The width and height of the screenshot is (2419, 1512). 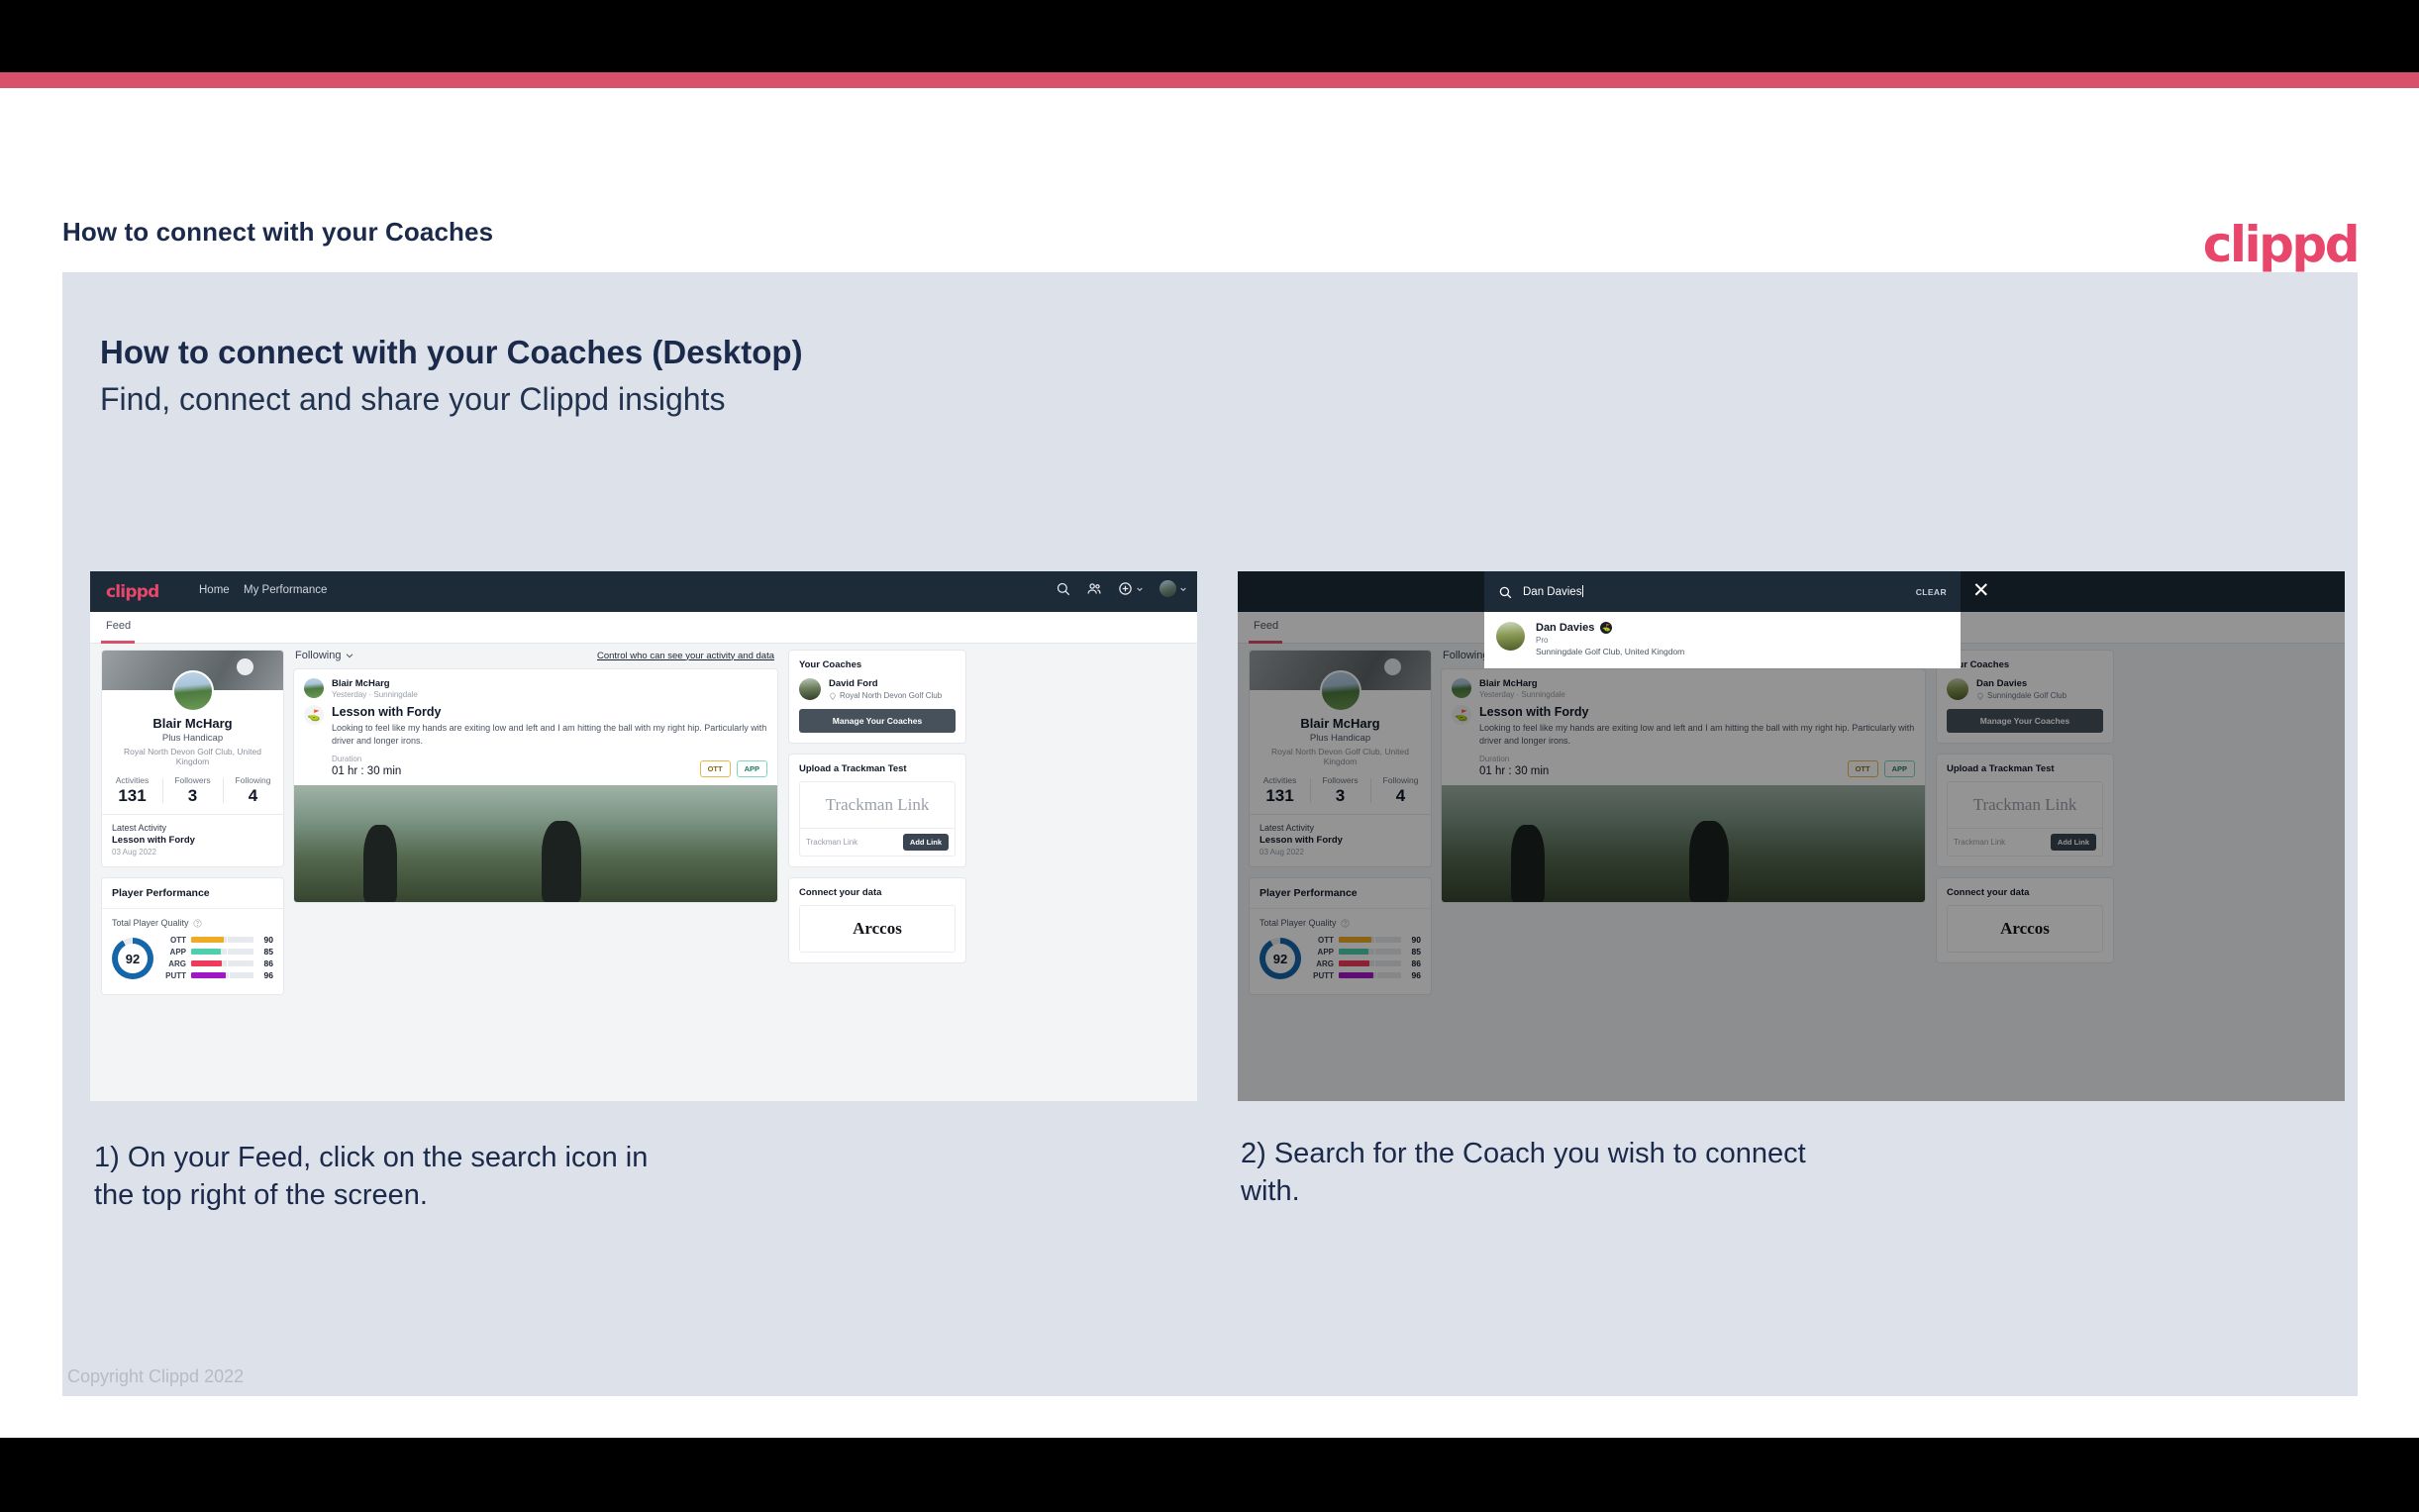 I want to click on nav-link-home: Home, so click(x=214, y=590).